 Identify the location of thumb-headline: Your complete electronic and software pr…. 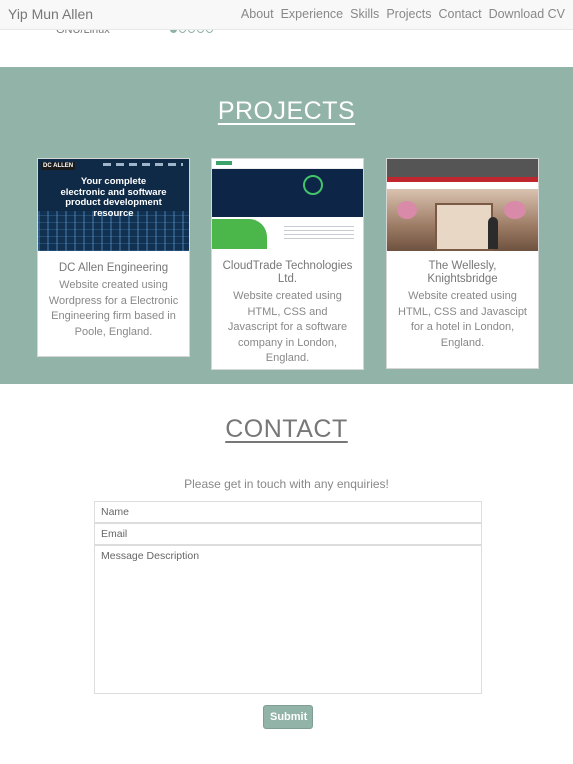
(113, 197).